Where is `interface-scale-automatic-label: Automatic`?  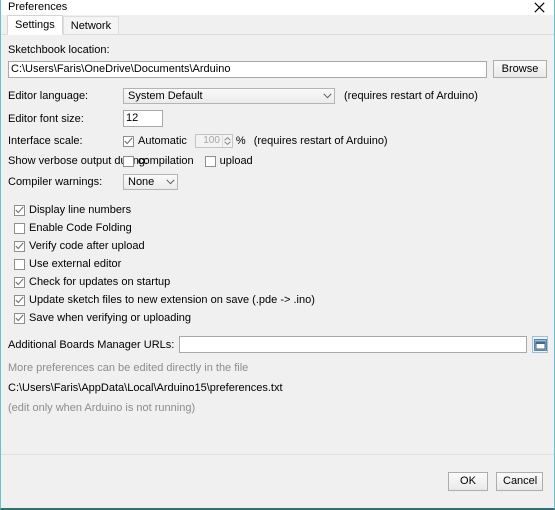
interface-scale-automatic-label: Automatic is located at coordinates (162, 141).